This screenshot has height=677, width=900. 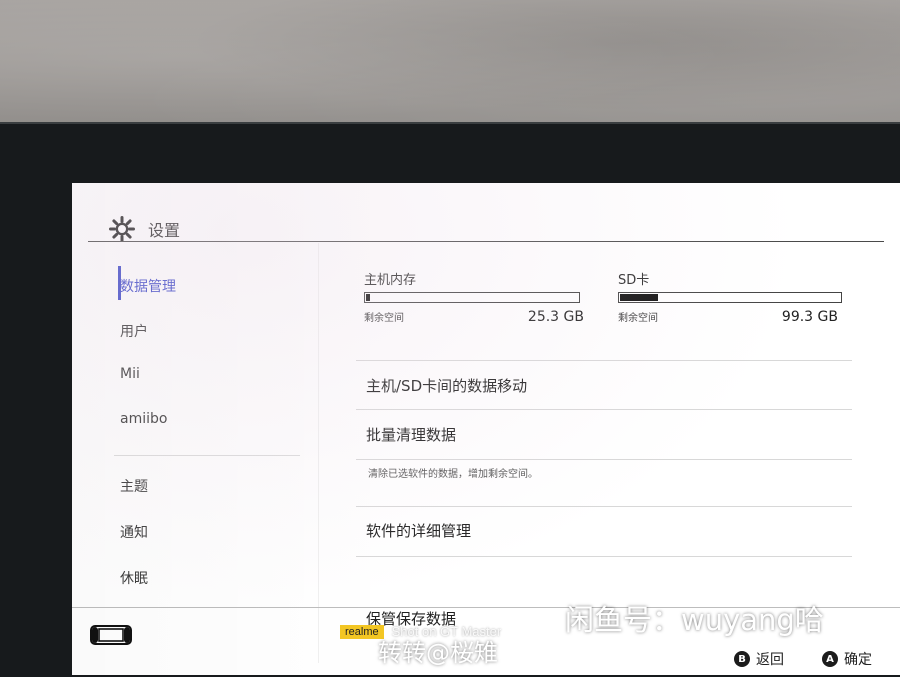 What do you see at coordinates (446, 385) in the screenshot?
I see `move-data-option: 主机/SD卡间的数据移动` at bounding box center [446, 385].